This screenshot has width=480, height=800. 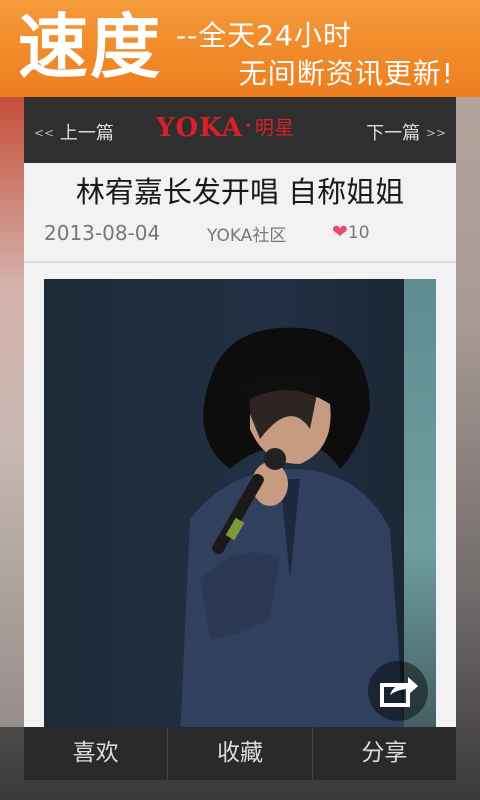 What do you see at coordinates (393, 133) in the screenshot?
I see `next-label: 下一篇` at bounding box center [393, 133].